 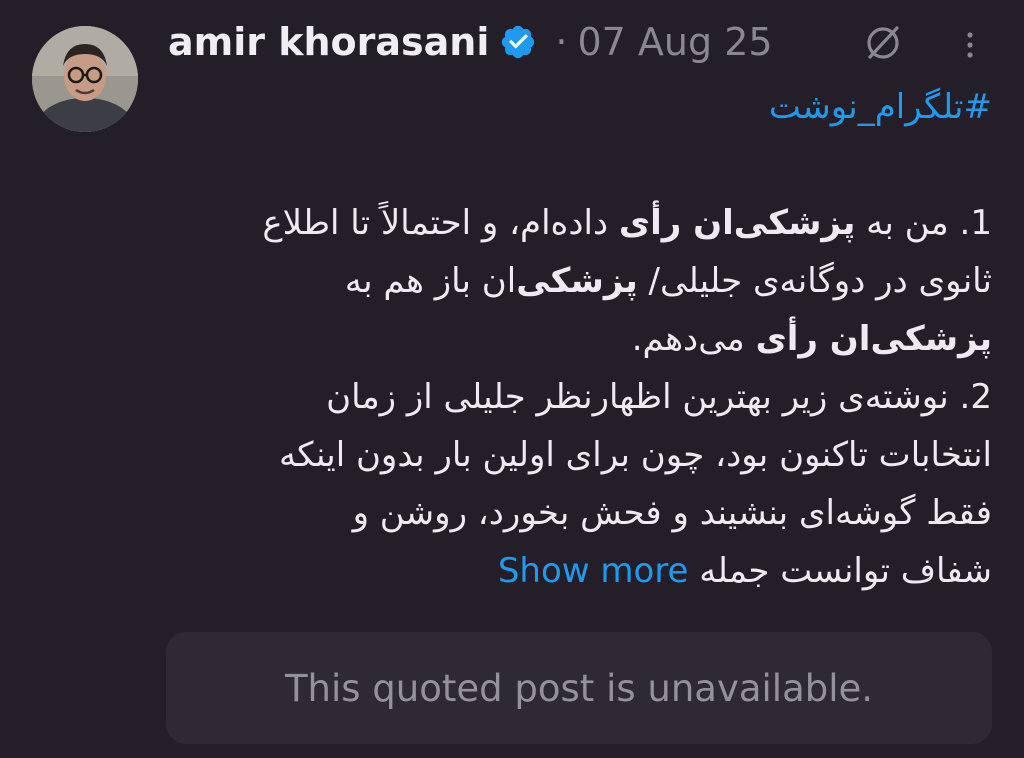 What do you see at coordinates (571, 107) in the screenshot?
I see `hashtag-link: #تلگرام_نوشت` at bounding box center [571, 107].